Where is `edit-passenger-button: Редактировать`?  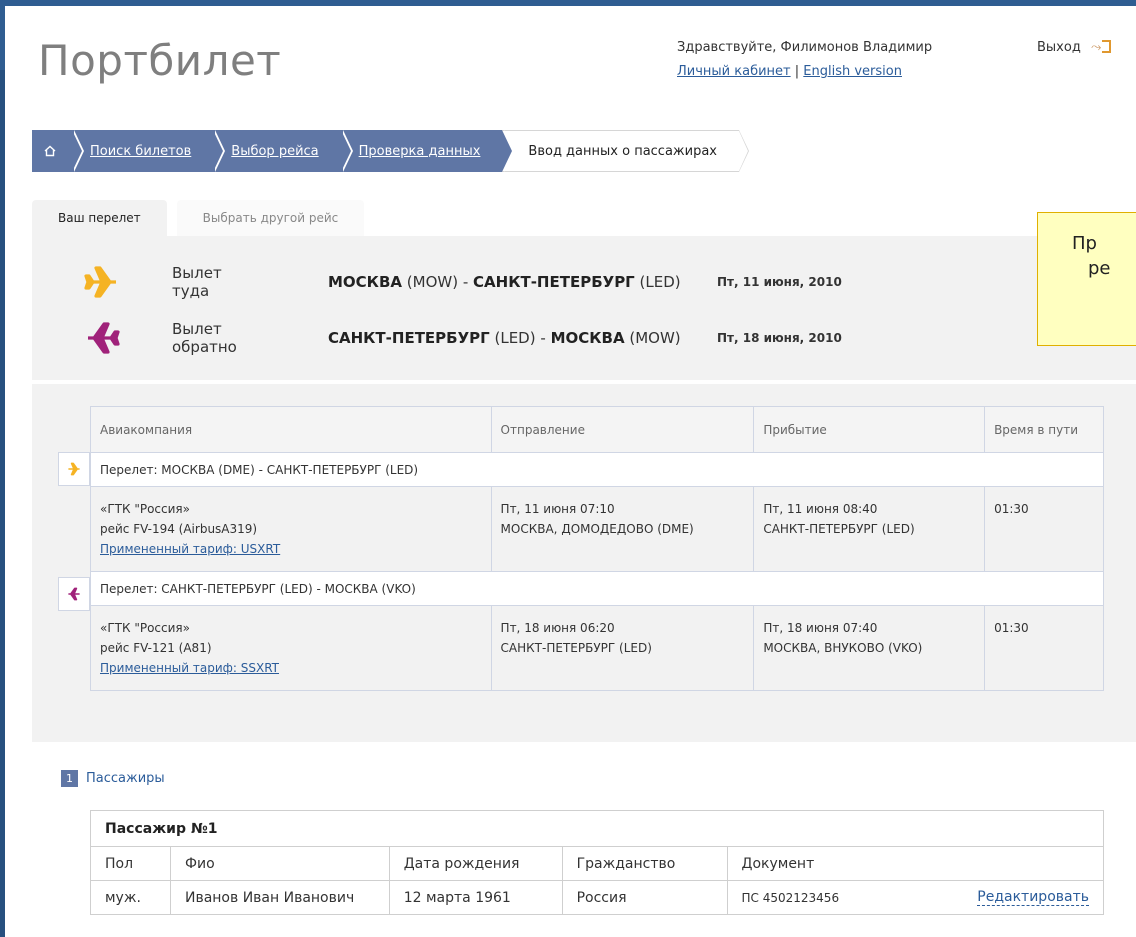 edit-passenger-button: Редактировать is located at coordinates (1033, 897).